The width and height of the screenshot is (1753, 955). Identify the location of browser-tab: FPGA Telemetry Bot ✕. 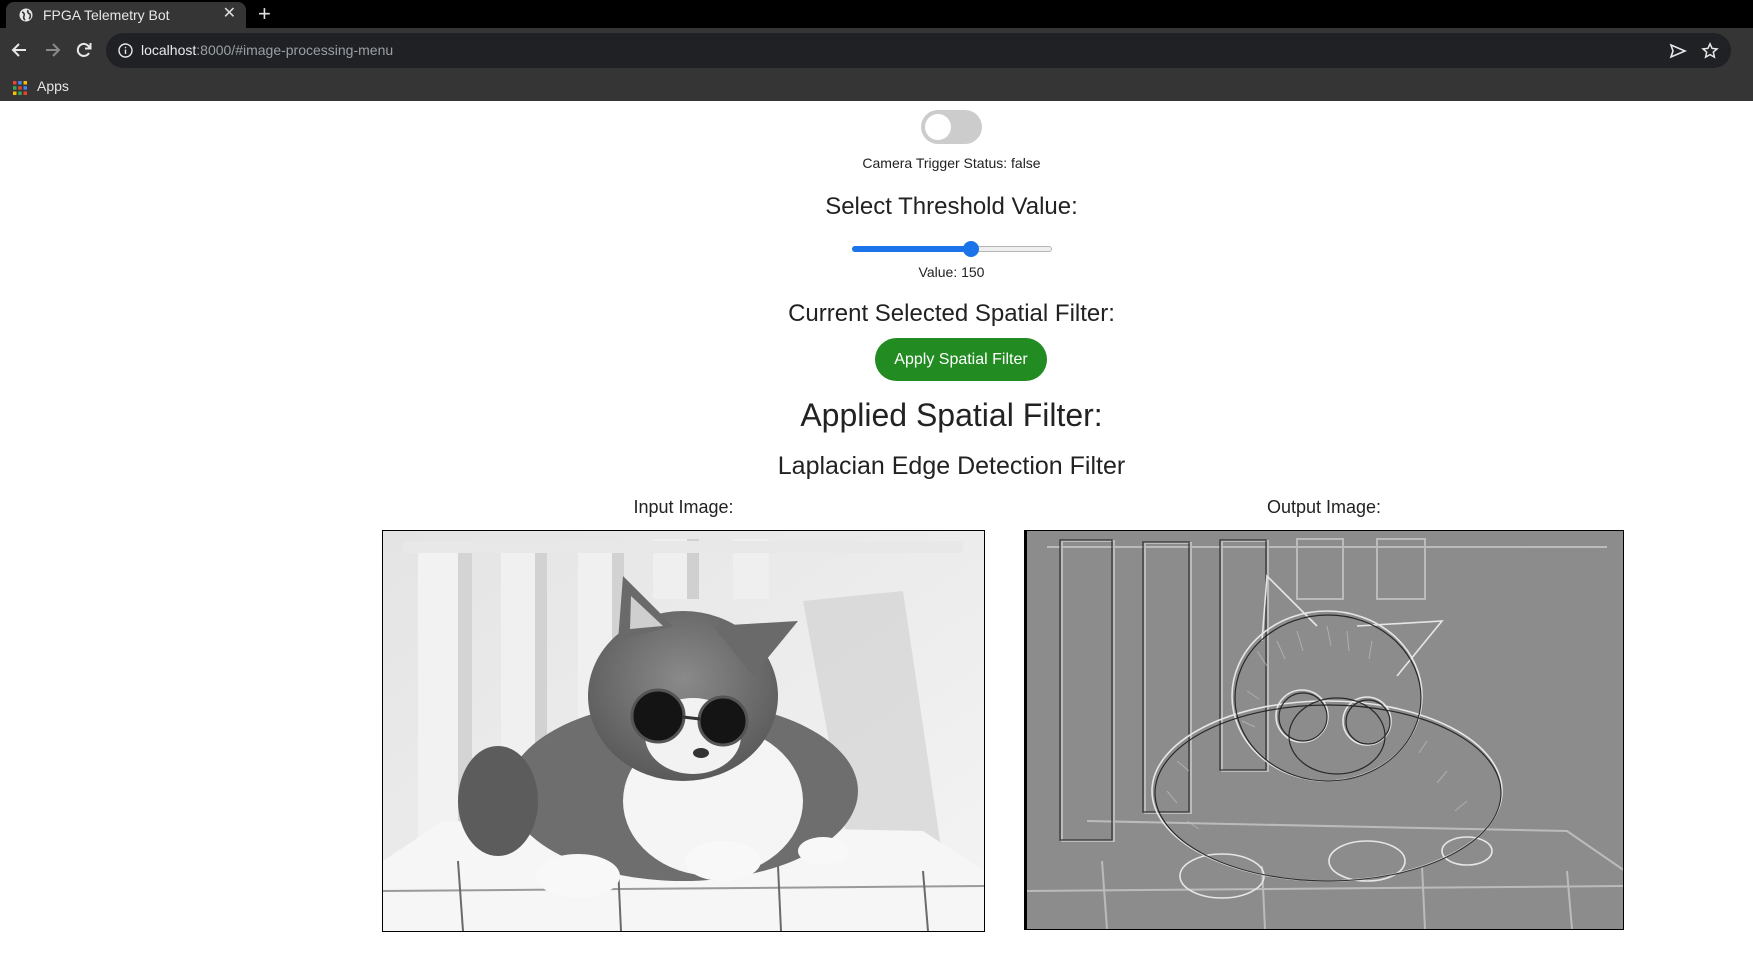
(126, 15).